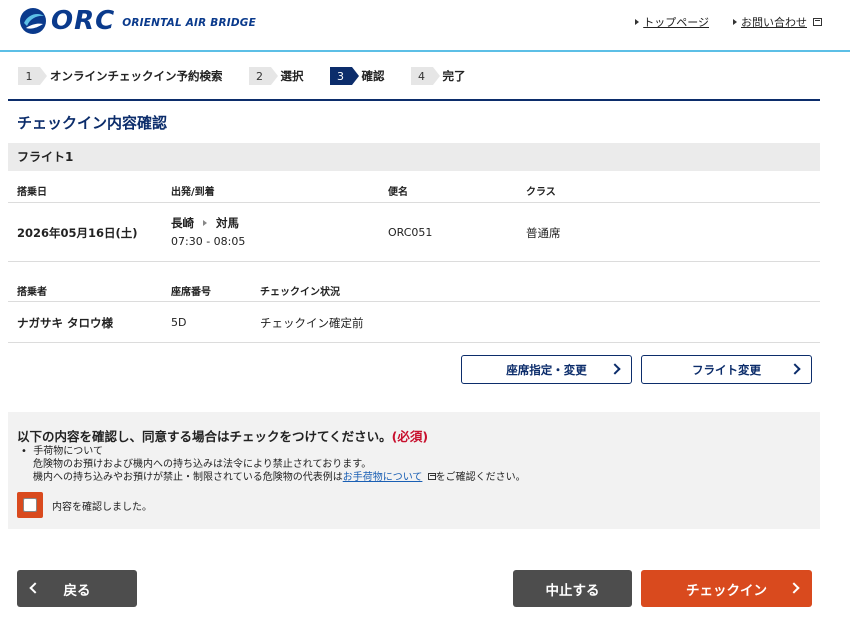 The height and width of the screenshot is (628, 850). I want to click on brand-subtitle: ORIENTAL AIR BRIDGE, so click(189, 22).